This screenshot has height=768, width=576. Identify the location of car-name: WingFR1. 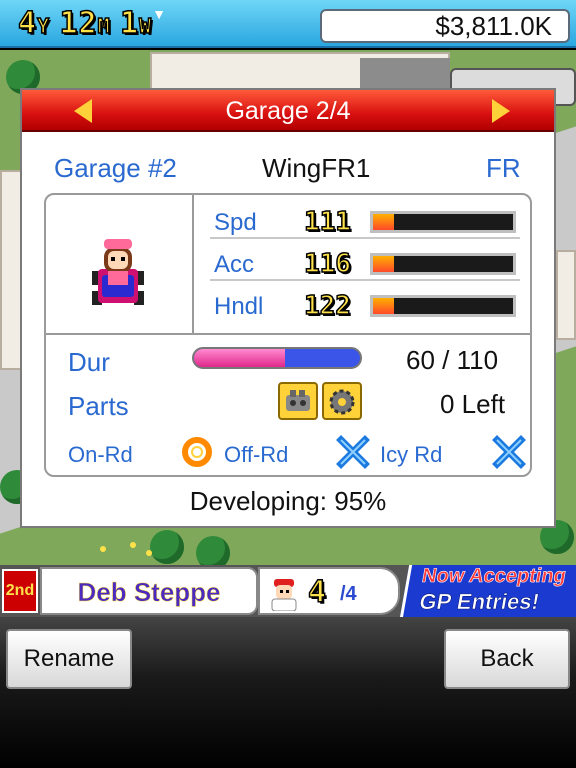
(316, 168).